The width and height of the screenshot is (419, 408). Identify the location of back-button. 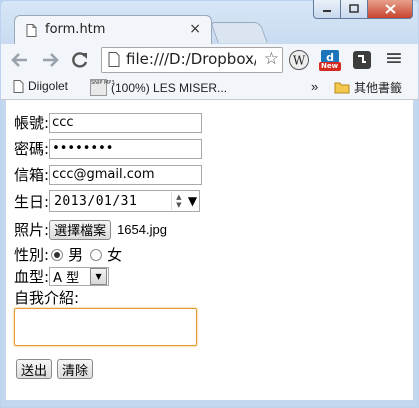
(20, 60).